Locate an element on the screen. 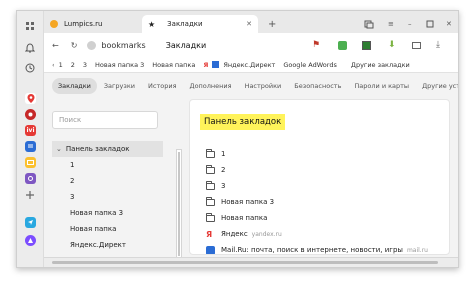  chevron-icon: ‹ is located at coordinates (53, 65).